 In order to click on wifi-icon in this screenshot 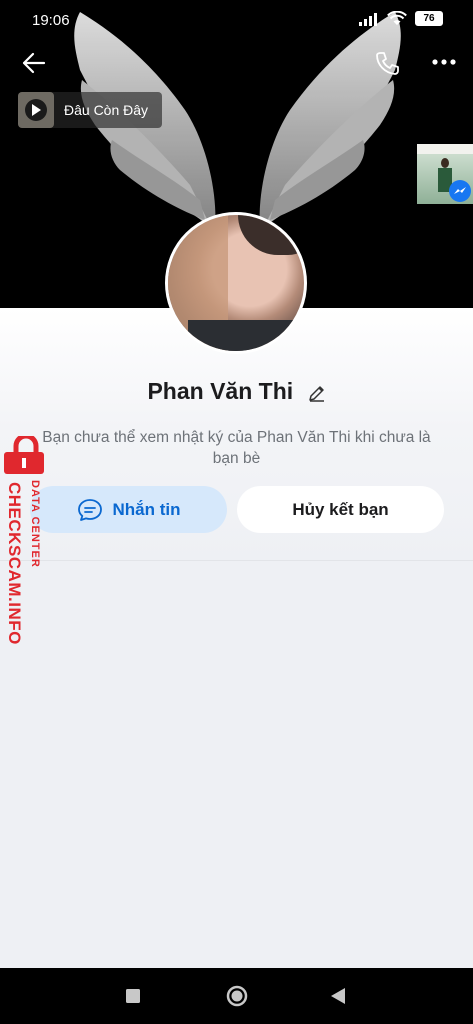, I will do `click(397, 18)`.